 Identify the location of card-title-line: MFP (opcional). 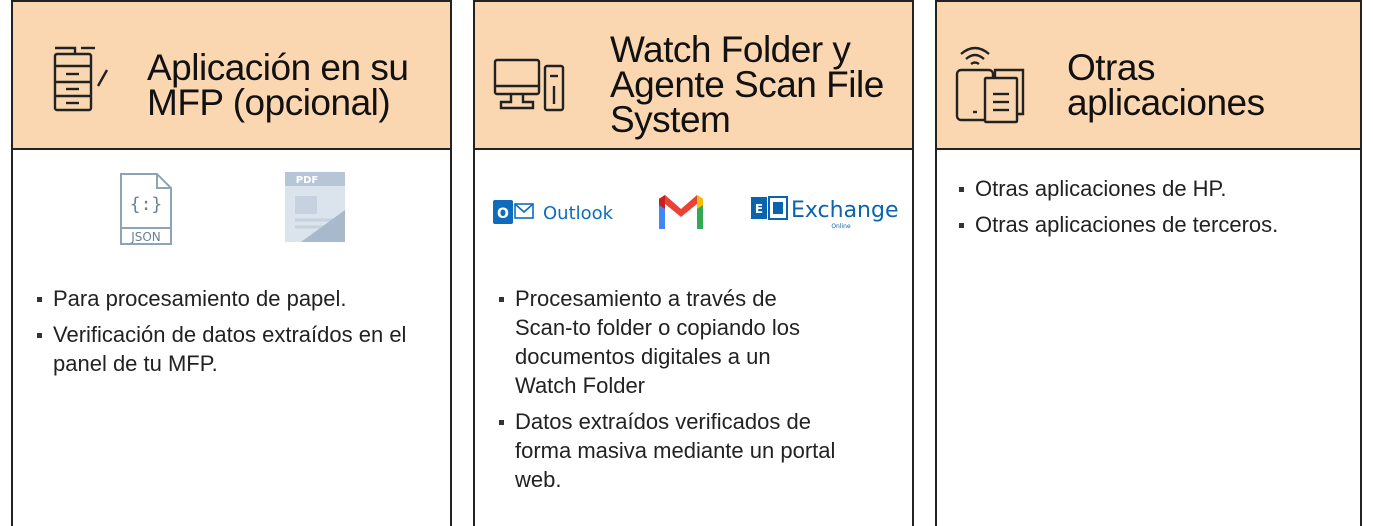
(269, 102).